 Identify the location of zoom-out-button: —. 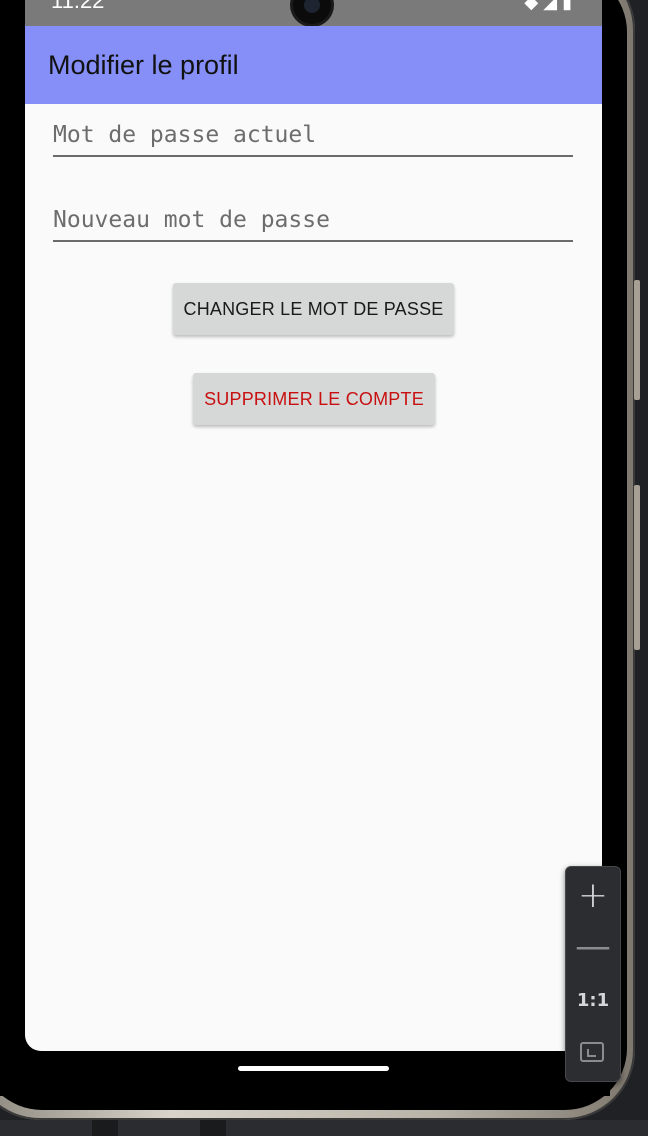
(593, 949).